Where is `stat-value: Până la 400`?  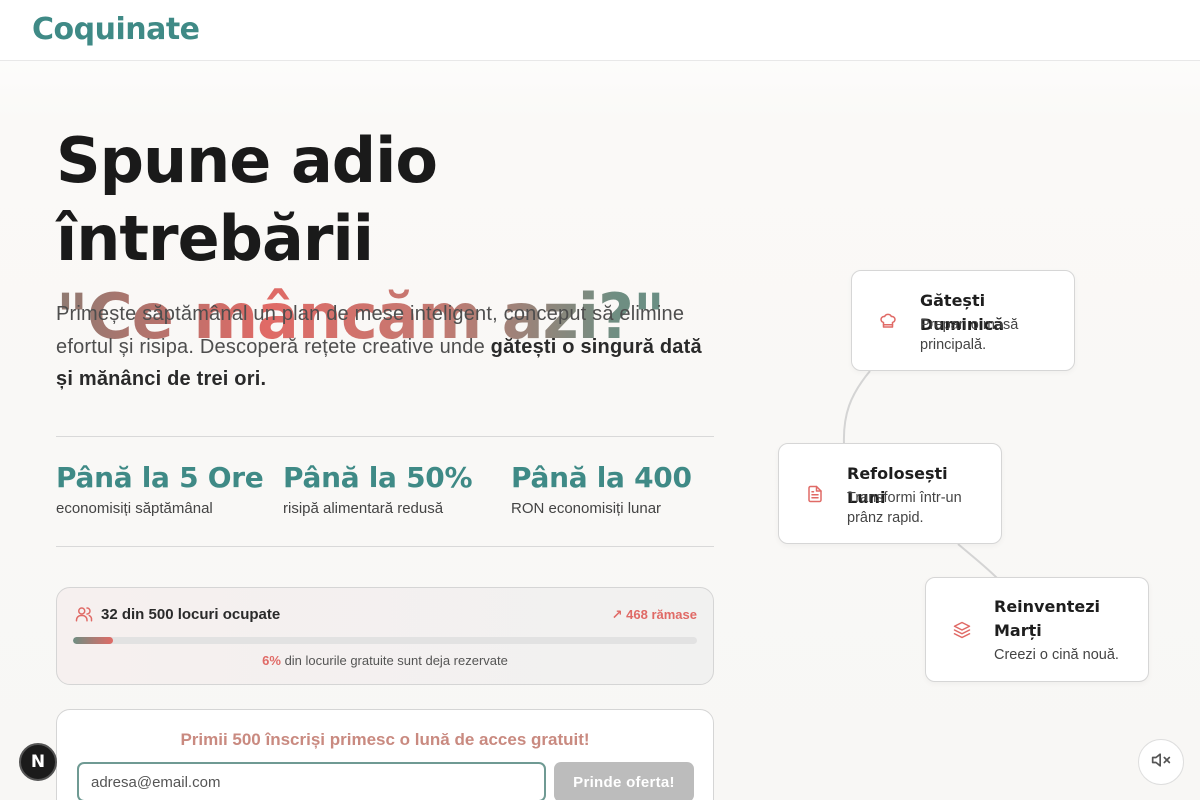
stat-value: Până la 400 is located at coordinates (601, 477).